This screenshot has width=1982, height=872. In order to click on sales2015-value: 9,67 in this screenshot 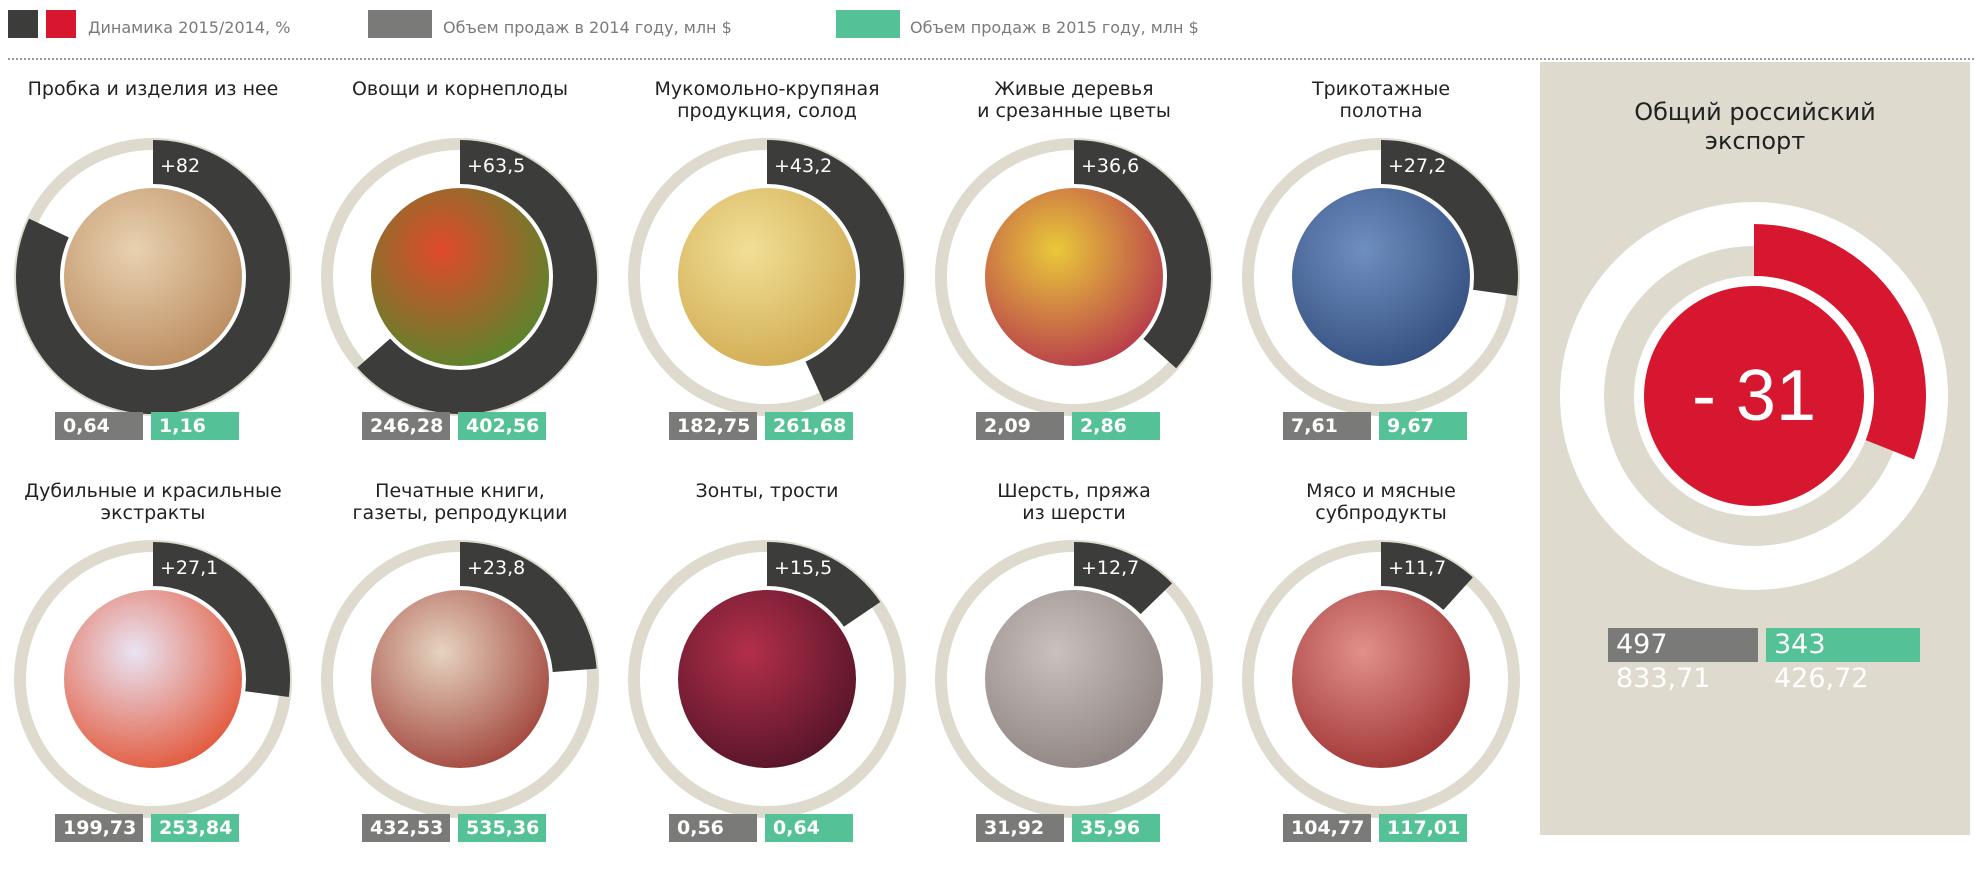, I will do `click(1423, 426)`.